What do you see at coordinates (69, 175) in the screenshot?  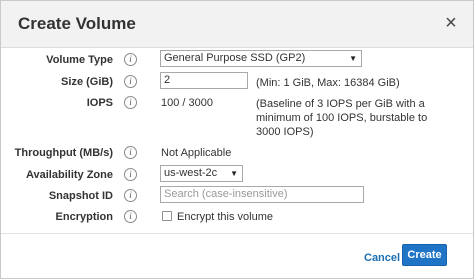 I see `availability-zone-label: Availability Zone` at bounding box center [69, 175].